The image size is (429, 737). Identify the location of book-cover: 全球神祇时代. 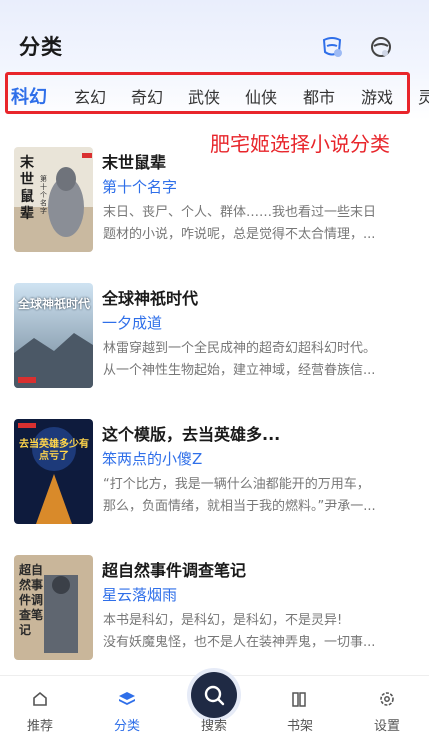
(53, 335).